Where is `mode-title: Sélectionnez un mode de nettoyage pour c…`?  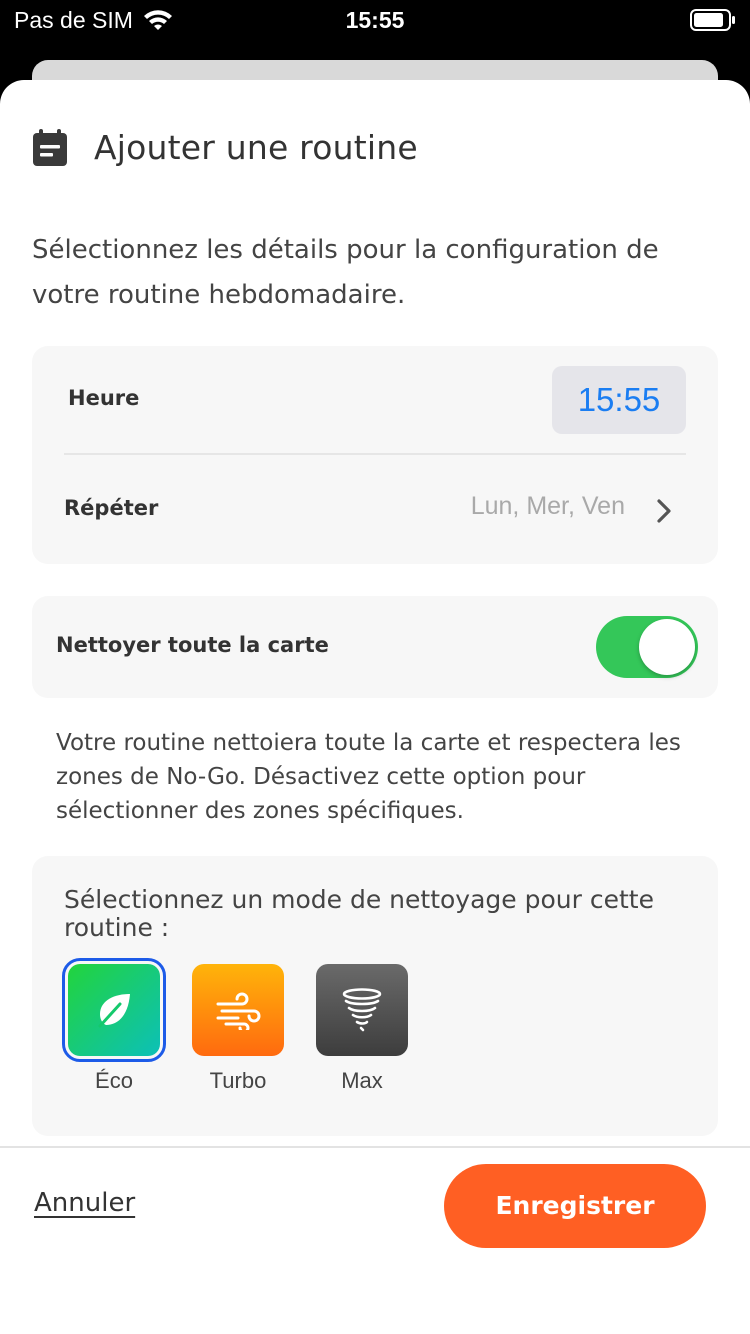 mode-title: Sélectionnez un mode de nettoyage pour c… is located at coordinates (359, 913).